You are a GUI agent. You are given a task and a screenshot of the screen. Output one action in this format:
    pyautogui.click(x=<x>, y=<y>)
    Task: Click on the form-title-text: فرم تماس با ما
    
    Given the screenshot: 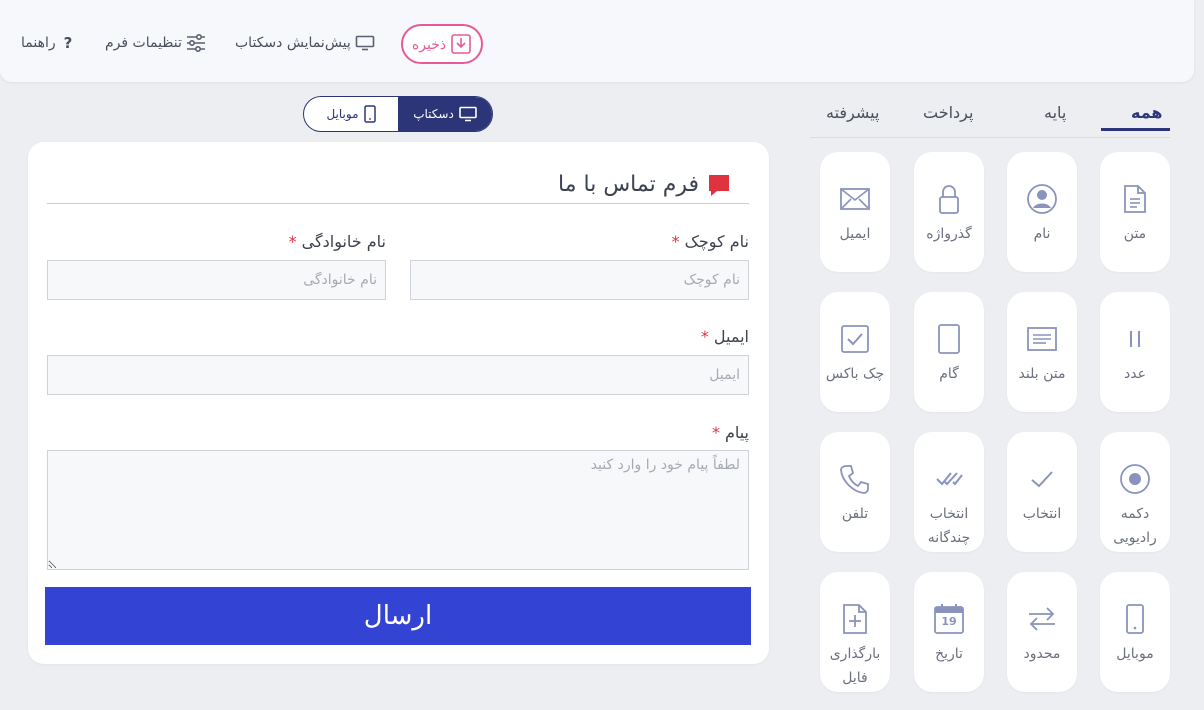 What is the action you would take?
    pyautogui.click(x=628, y=184)
    